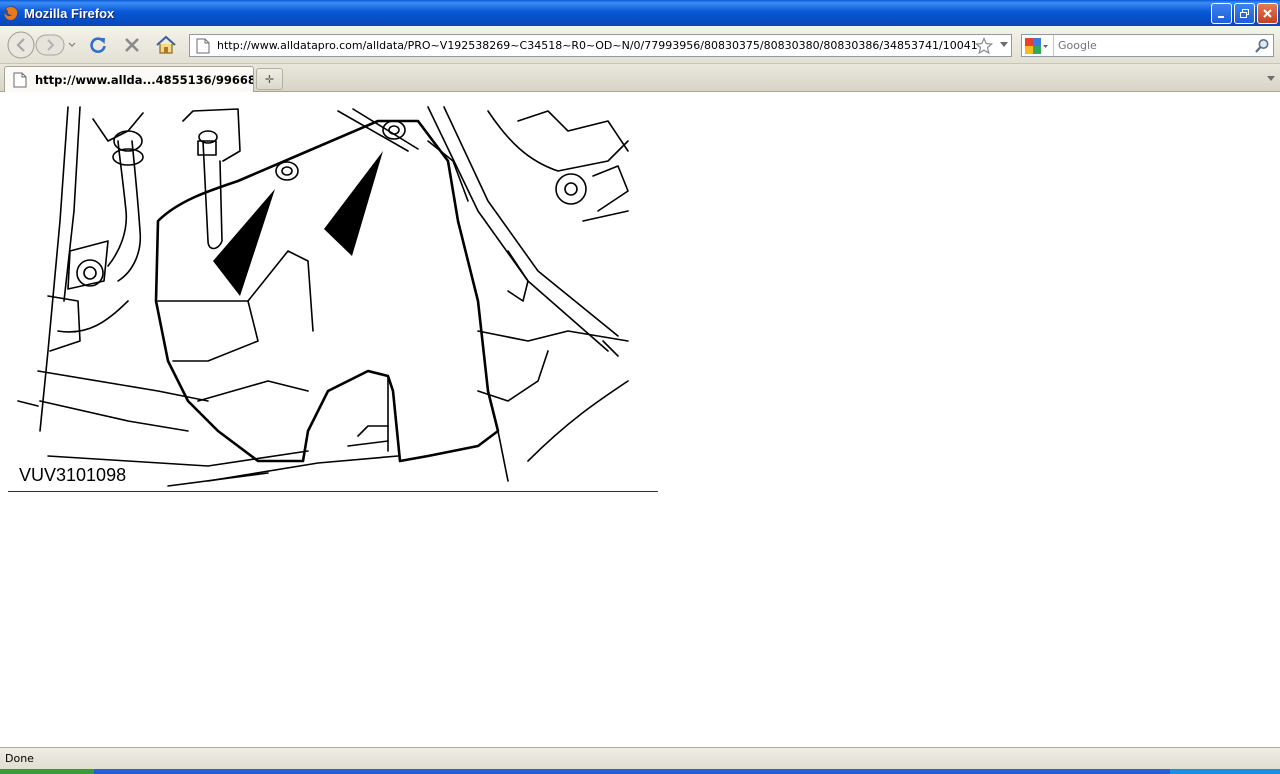 The image size is (1280, 774). I want to click on navigation-toolbar, so click(640, 45).